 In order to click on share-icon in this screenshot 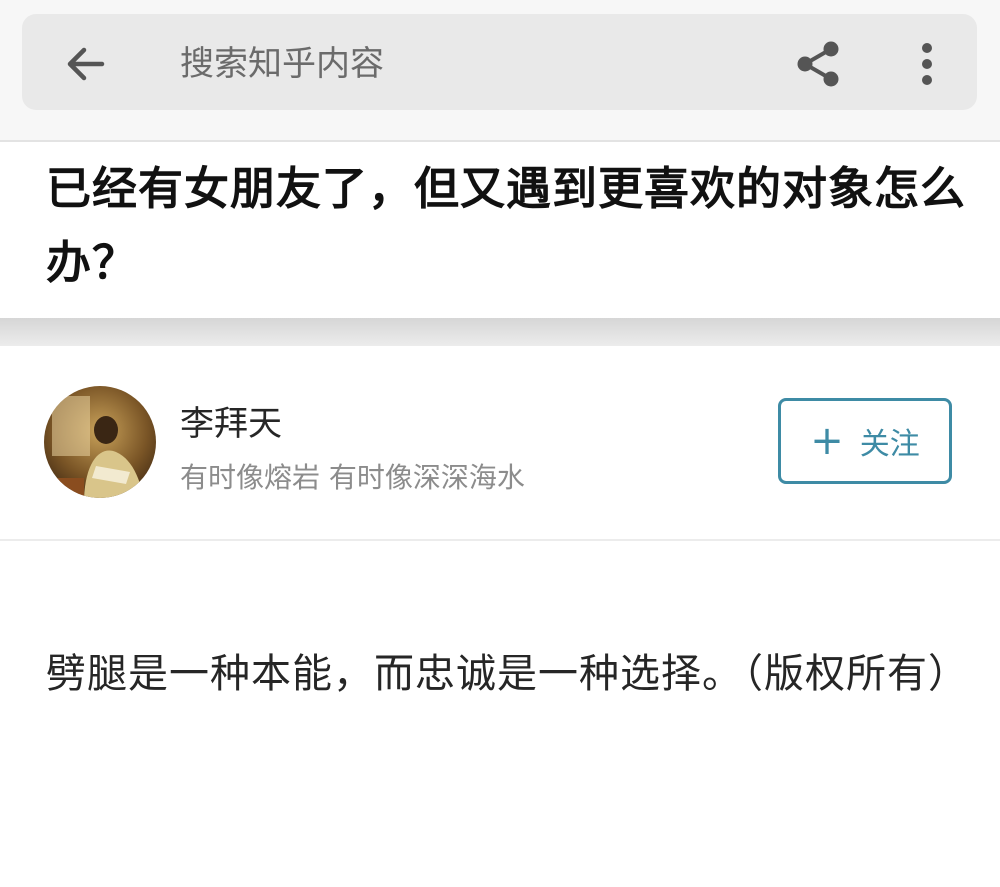, I will do `click(818, 64)`.